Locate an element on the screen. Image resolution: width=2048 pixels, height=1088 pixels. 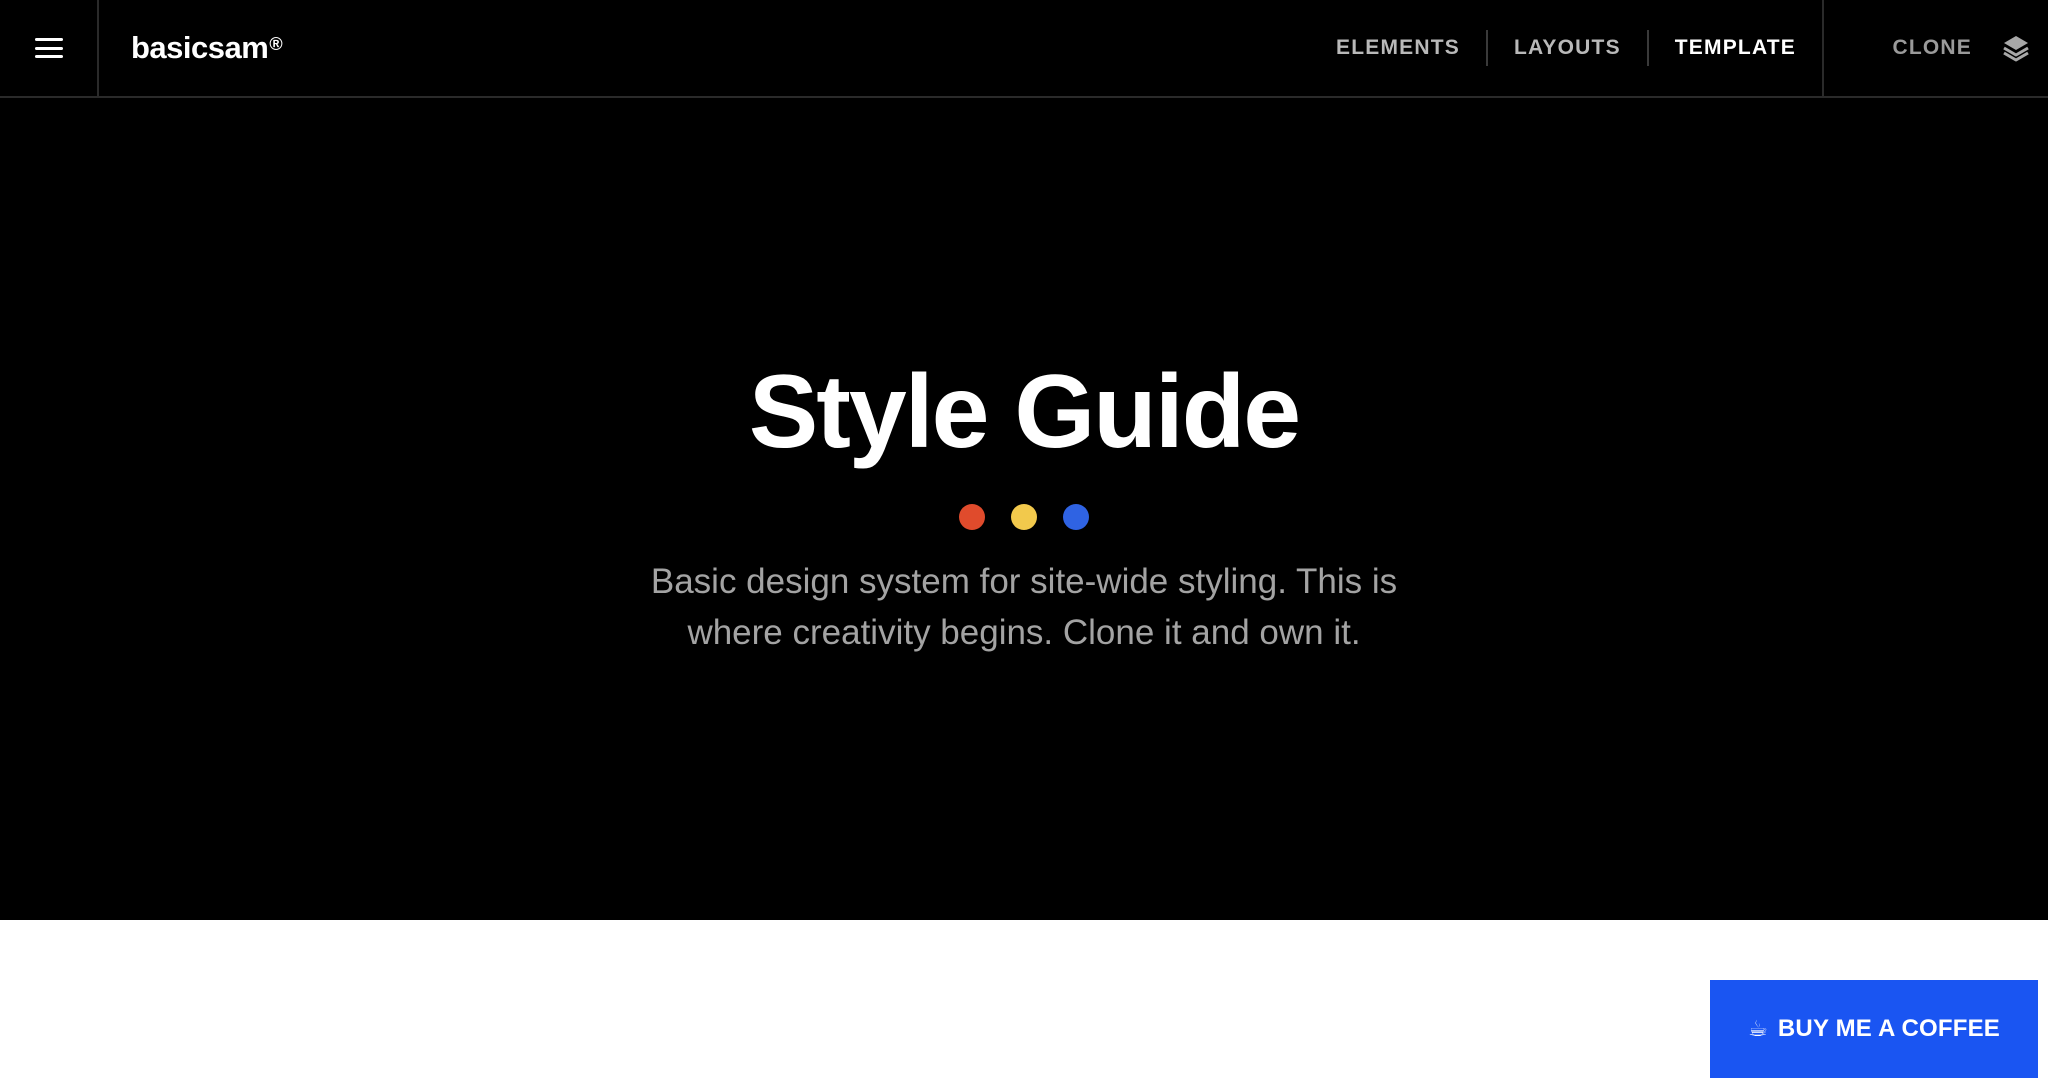
red-dot is located at coordinates (972, 517).